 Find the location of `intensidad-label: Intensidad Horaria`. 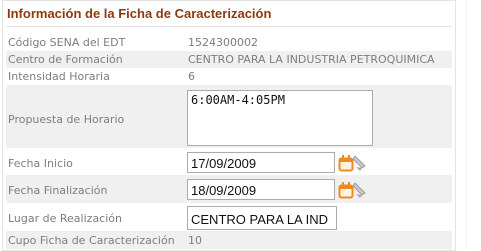

intensidad-label: Intensidad Horaria is located at coordinates (59, 76).